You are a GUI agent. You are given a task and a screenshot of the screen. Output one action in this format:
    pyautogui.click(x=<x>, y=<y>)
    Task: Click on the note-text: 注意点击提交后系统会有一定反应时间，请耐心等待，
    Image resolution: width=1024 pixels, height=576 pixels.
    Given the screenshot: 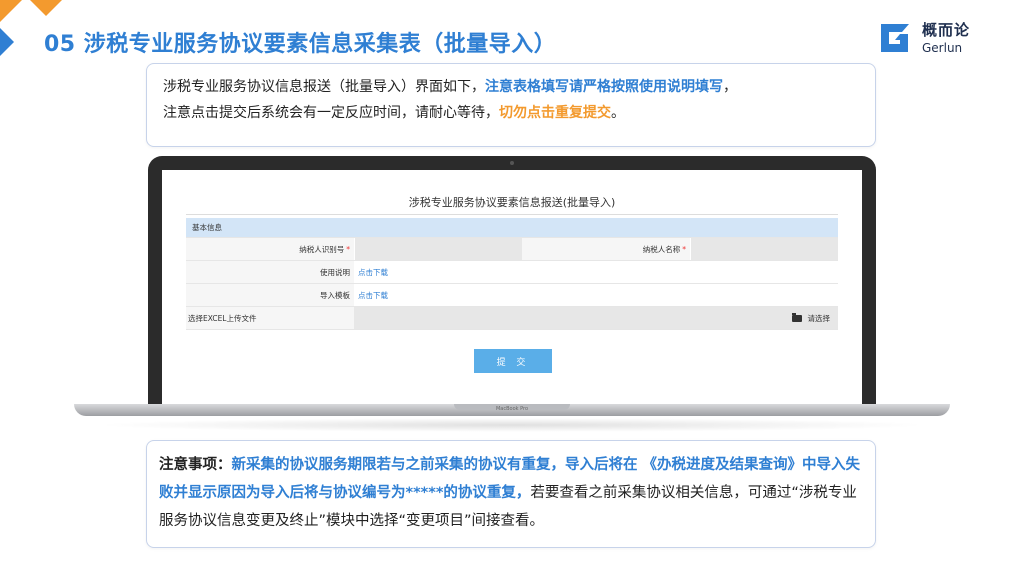 What is the action you would take?
    pyautogui.click(x=331, y=113)
    